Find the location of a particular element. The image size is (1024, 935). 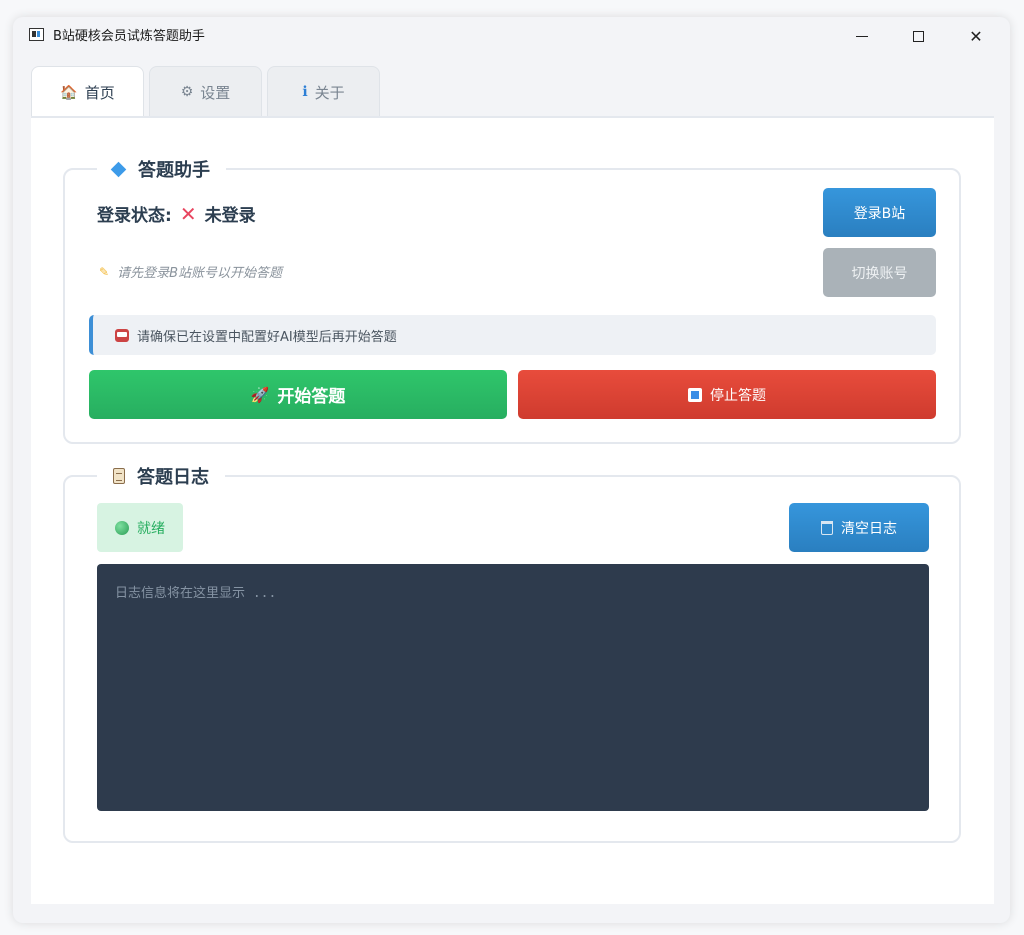

tab-settings: ⚙ 设置 is located at coordinates (205, 91).